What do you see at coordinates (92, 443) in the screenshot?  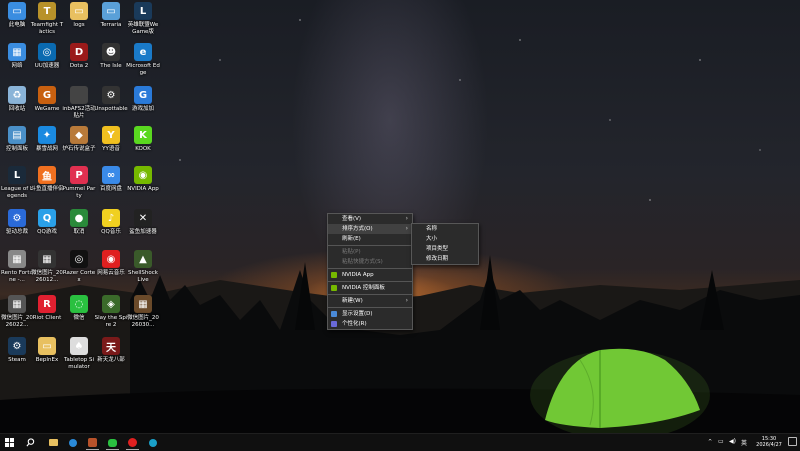 I see `taskbar-game-app` at bounding box center [92, 443].